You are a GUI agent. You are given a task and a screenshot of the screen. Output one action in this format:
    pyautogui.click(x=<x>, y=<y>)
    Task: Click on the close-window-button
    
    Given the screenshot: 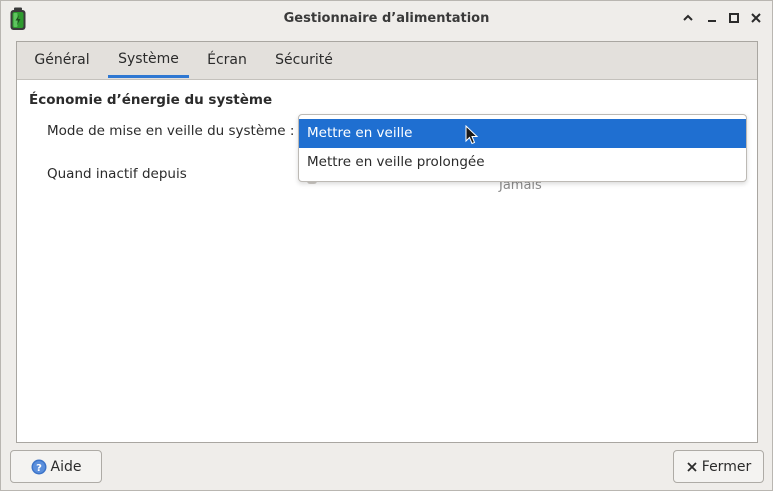 What is the action you would take?
    pyautogui.click(x=756, y=18)
    